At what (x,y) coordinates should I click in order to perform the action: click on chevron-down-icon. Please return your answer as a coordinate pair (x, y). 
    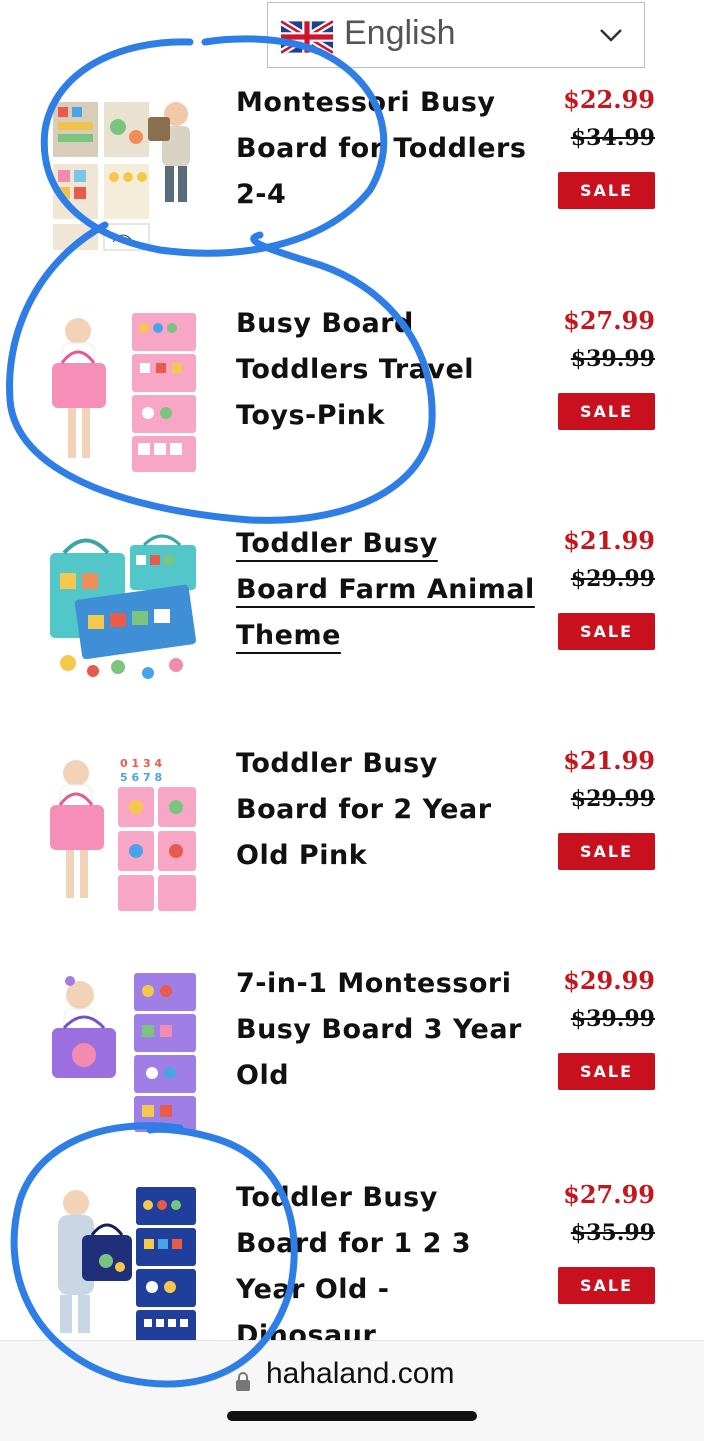
    Looking at the image, I should click on (611, 35).